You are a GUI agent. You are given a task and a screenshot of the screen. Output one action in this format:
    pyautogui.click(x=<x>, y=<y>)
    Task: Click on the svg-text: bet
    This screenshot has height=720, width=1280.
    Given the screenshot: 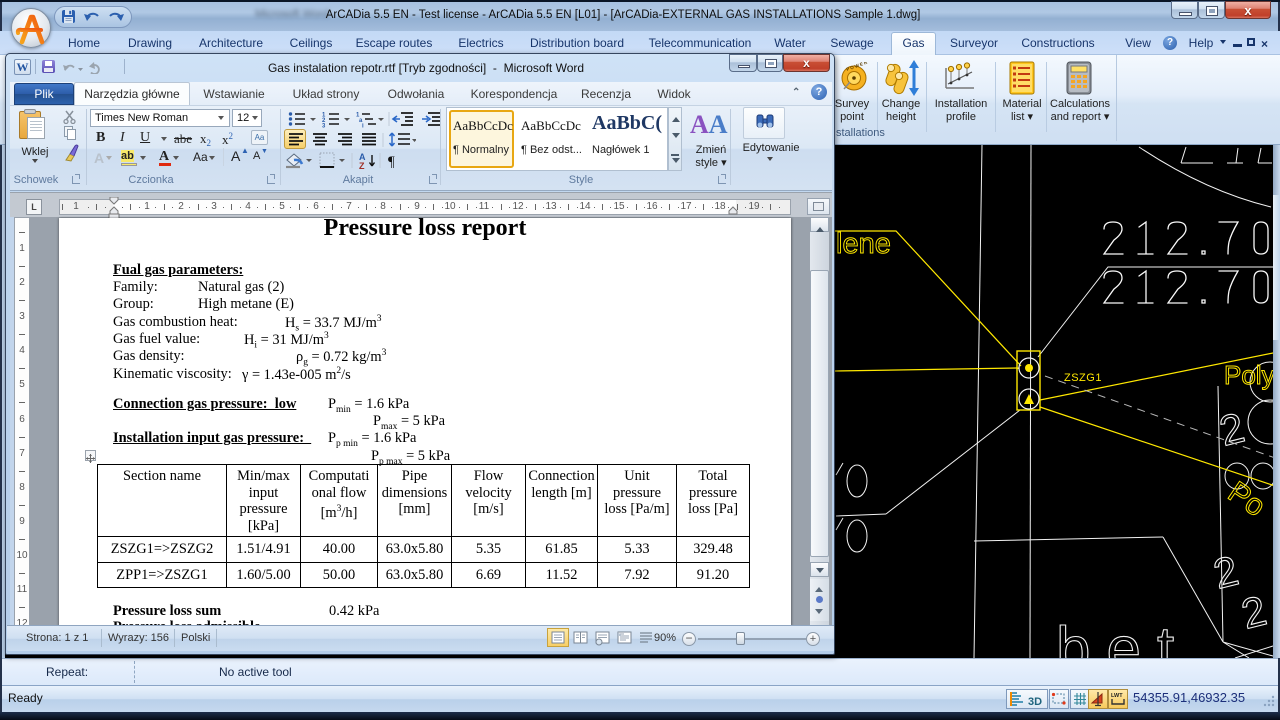 What is the action you would take?
    pyautogui.click(x=1123, y=636)
    